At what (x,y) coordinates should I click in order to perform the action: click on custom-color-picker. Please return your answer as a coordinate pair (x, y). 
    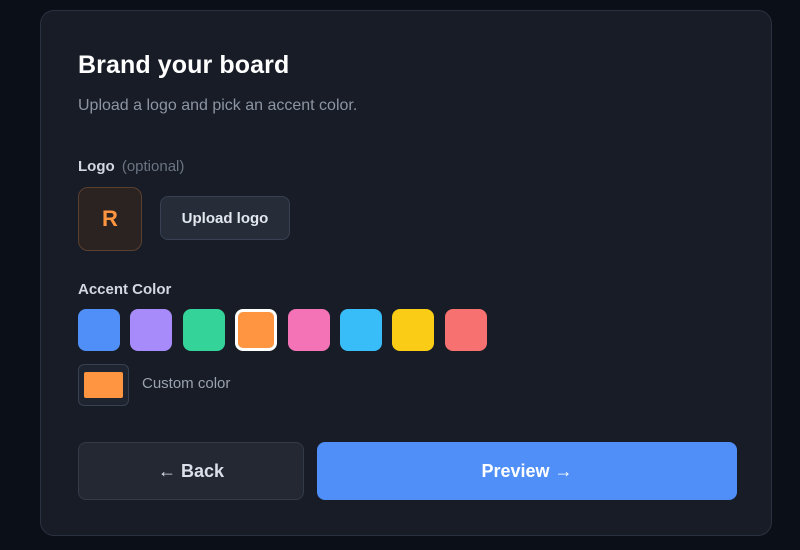
    Looking at the image, I should click on (103, 385).